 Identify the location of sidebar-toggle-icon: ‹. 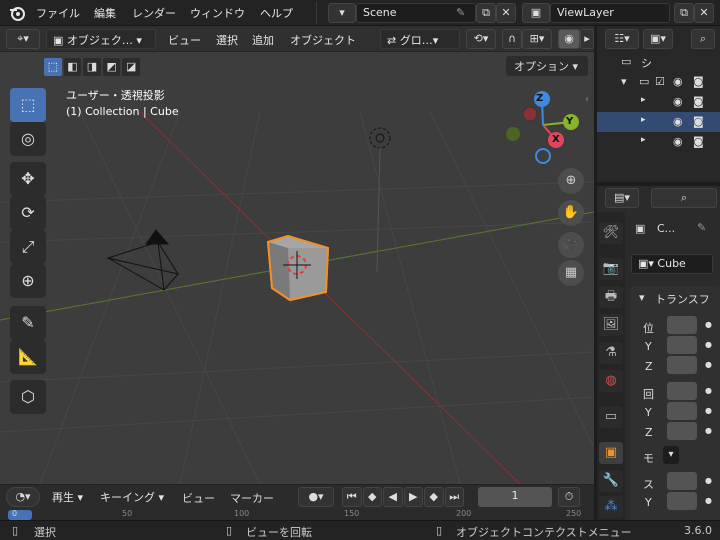
(587, 99).